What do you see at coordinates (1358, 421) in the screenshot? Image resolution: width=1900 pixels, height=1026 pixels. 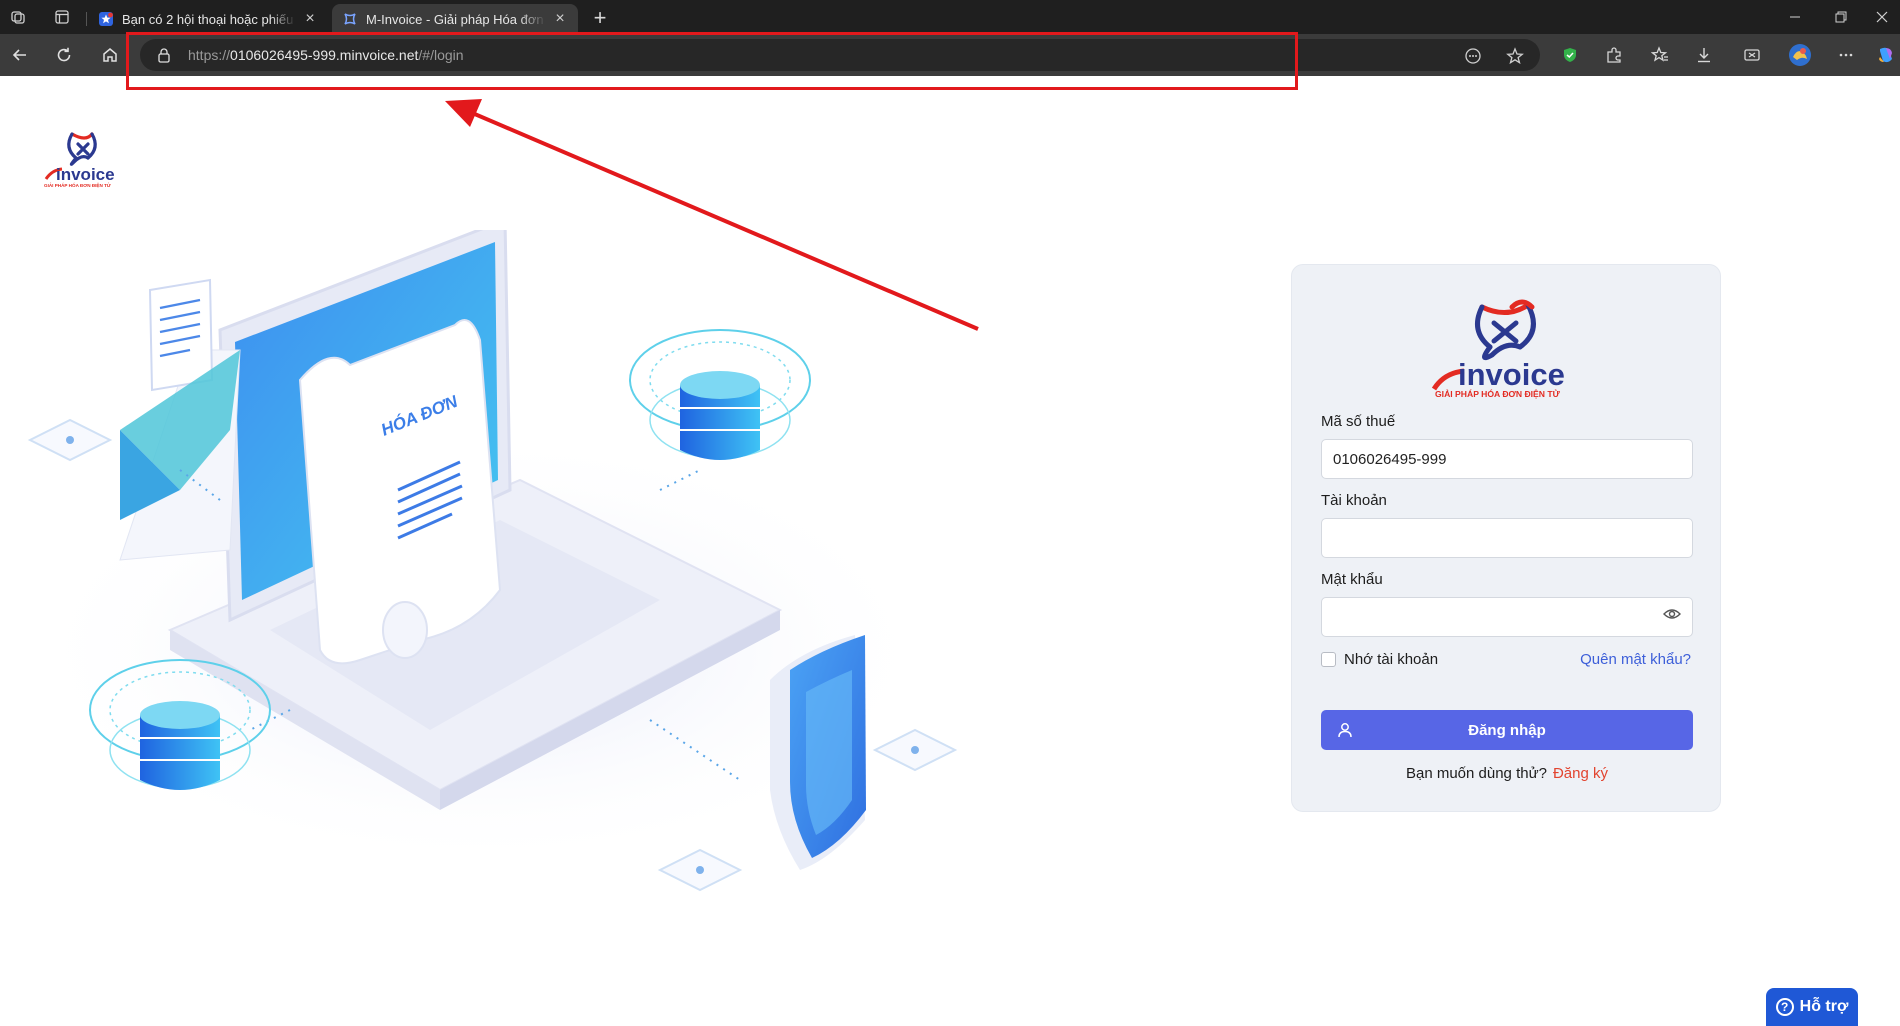 I see `tax-code-label: Mã số thuế` at bounding box center [1358, 421].